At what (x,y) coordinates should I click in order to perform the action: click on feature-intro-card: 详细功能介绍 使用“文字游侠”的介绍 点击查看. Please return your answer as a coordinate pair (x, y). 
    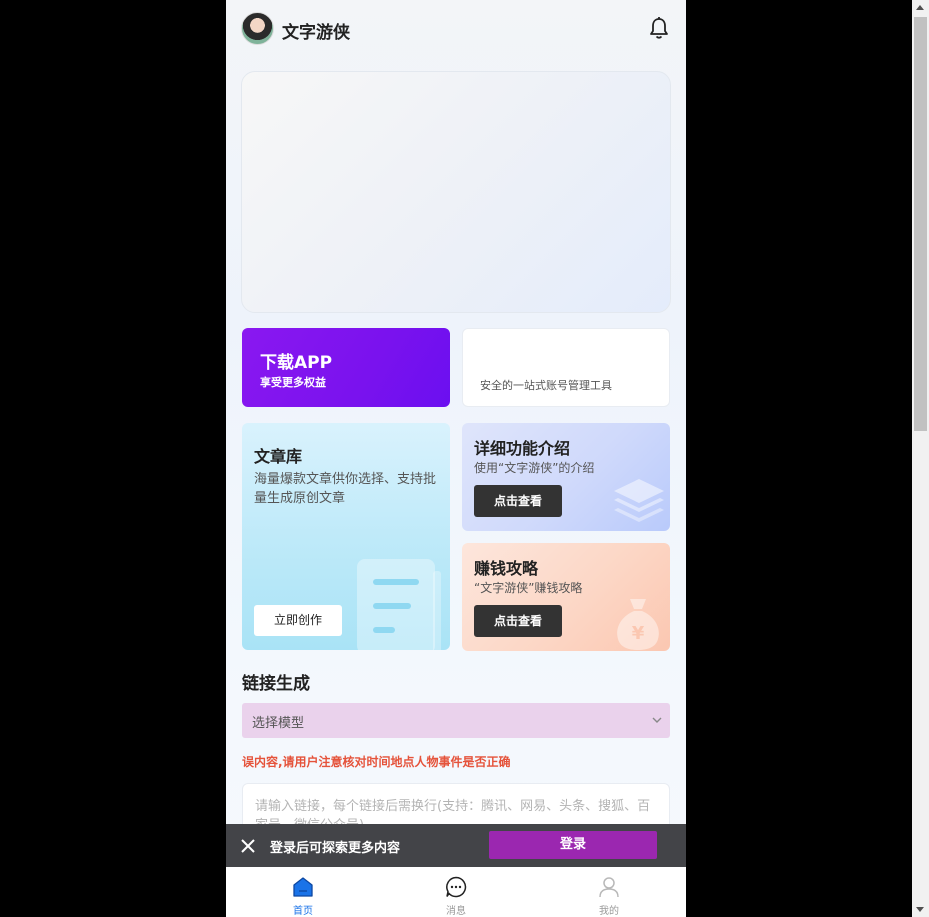
    Looking at the image, I should click on (566, 477).